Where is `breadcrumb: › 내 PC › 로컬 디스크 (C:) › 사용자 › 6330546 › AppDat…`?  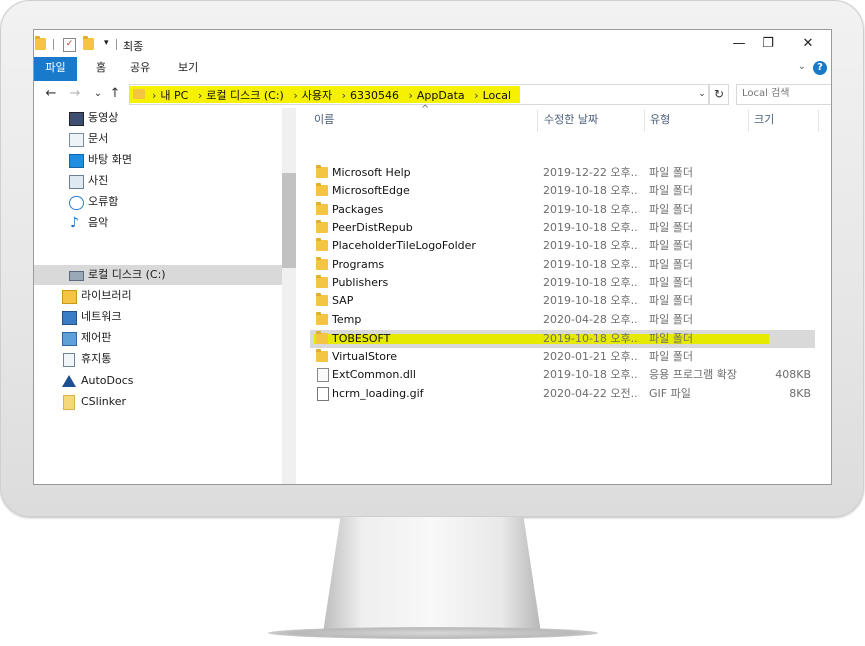
breadcrumb: › 내 PC › 로컬 디스크 (C:) › 사용자 › 6330546 › AppDat… is located at coordinates (332, 95).